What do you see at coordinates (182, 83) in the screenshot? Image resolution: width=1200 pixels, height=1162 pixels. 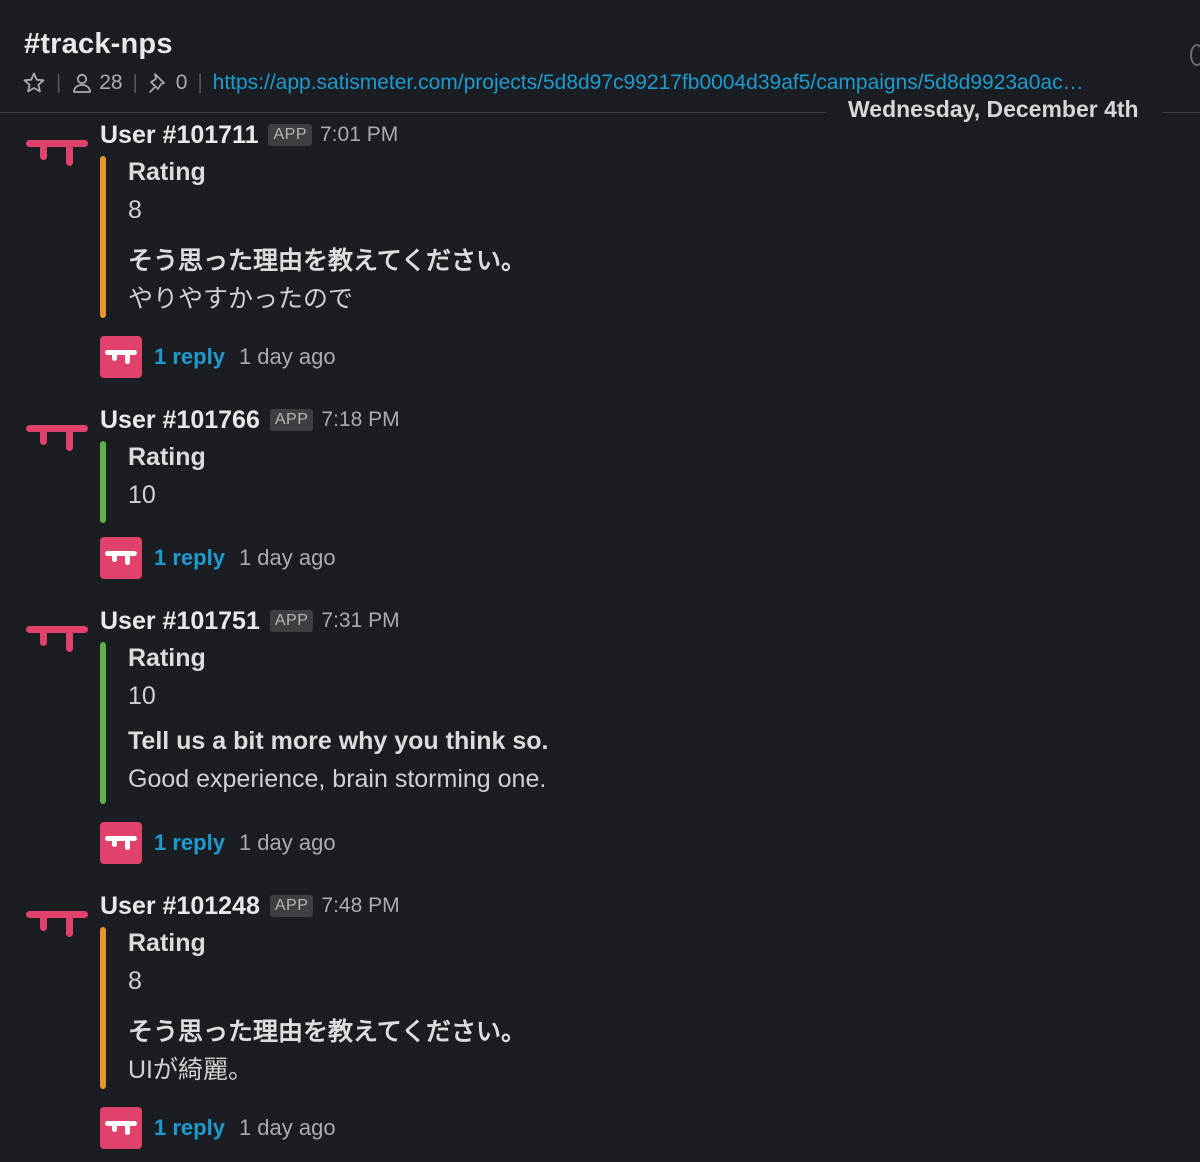 I see `pin-count: 0` at bounding box center [182, 83].